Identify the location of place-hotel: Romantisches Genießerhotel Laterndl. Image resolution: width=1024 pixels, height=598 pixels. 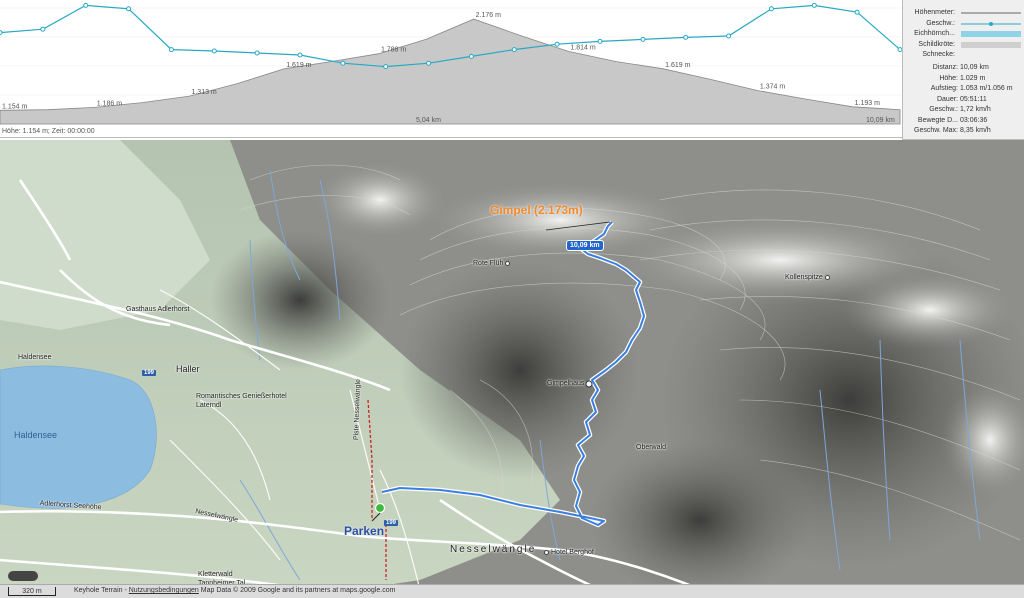
(242, 401).